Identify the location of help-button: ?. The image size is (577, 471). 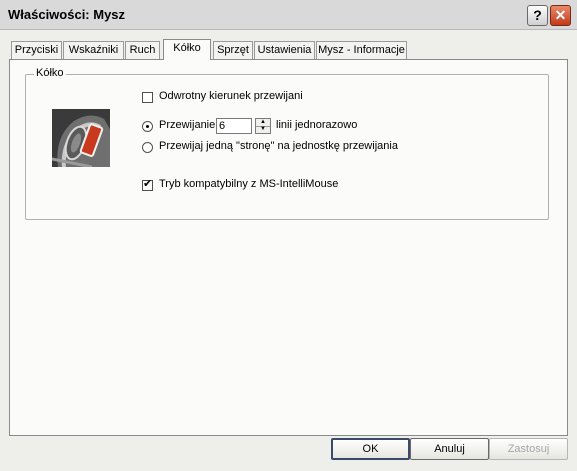
(537, 15).